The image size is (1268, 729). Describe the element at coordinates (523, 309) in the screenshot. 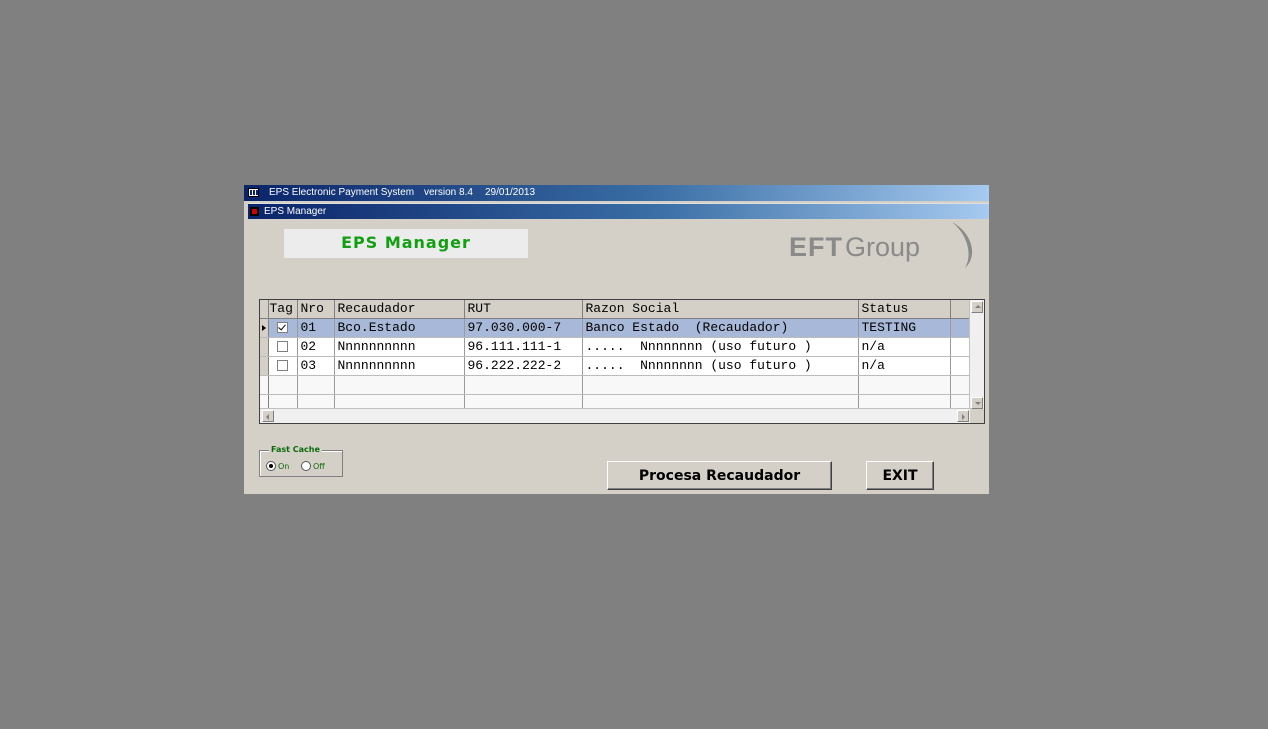

I see `col-header-rut: RUT` at that location.